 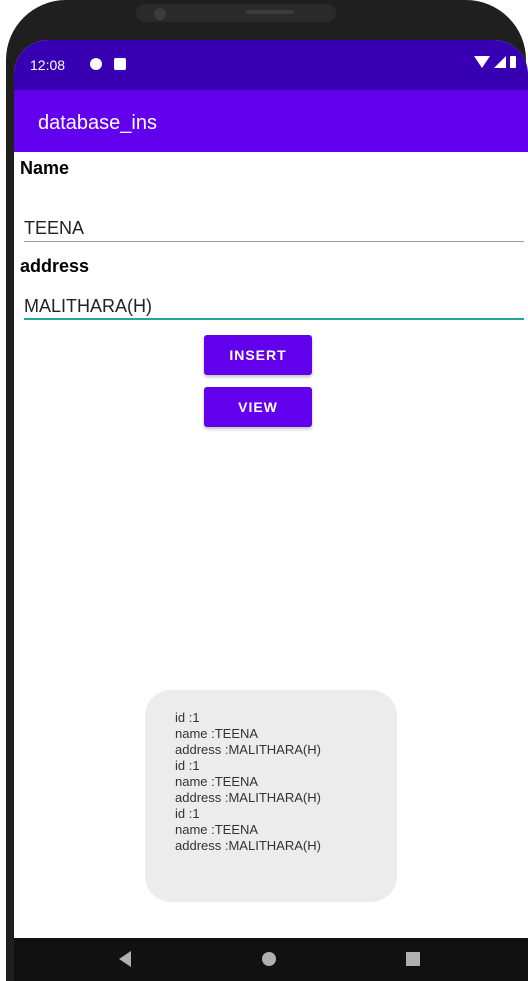 What do you see at coordinates (513, 62) in the screenshot?
I see `battery-icon` at bounding box center [513, 62].